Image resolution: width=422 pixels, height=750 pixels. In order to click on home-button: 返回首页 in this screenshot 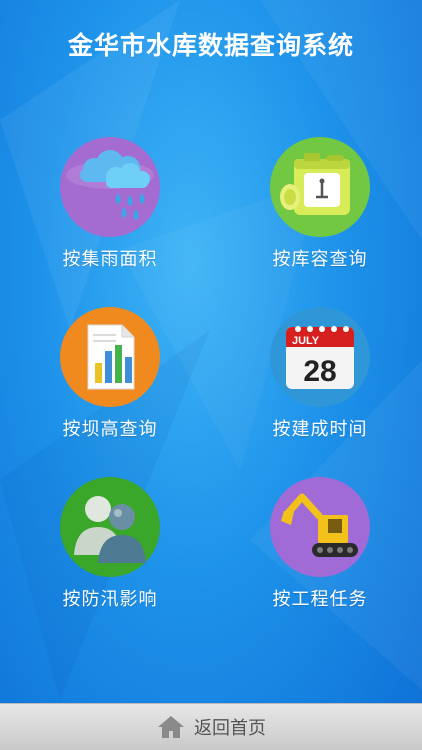, I will do `click(211, 727)`.